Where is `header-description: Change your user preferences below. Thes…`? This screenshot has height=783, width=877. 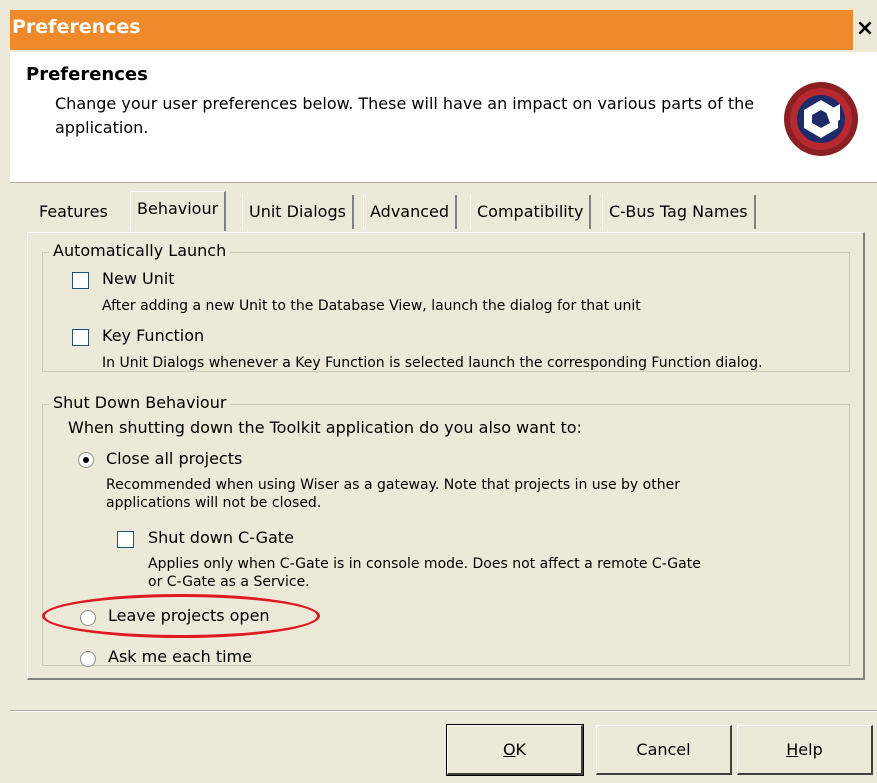
header-description: Change your user preferences below. Thes… is located at coordinates (405, 115).